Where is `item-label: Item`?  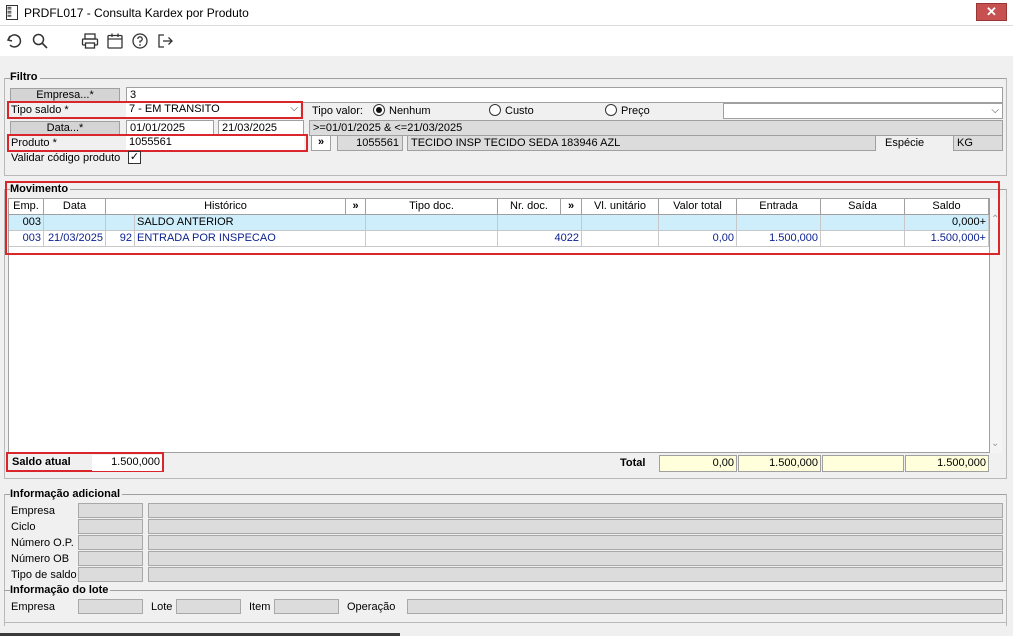 item-label: Item is located at coordinates (260, 607).